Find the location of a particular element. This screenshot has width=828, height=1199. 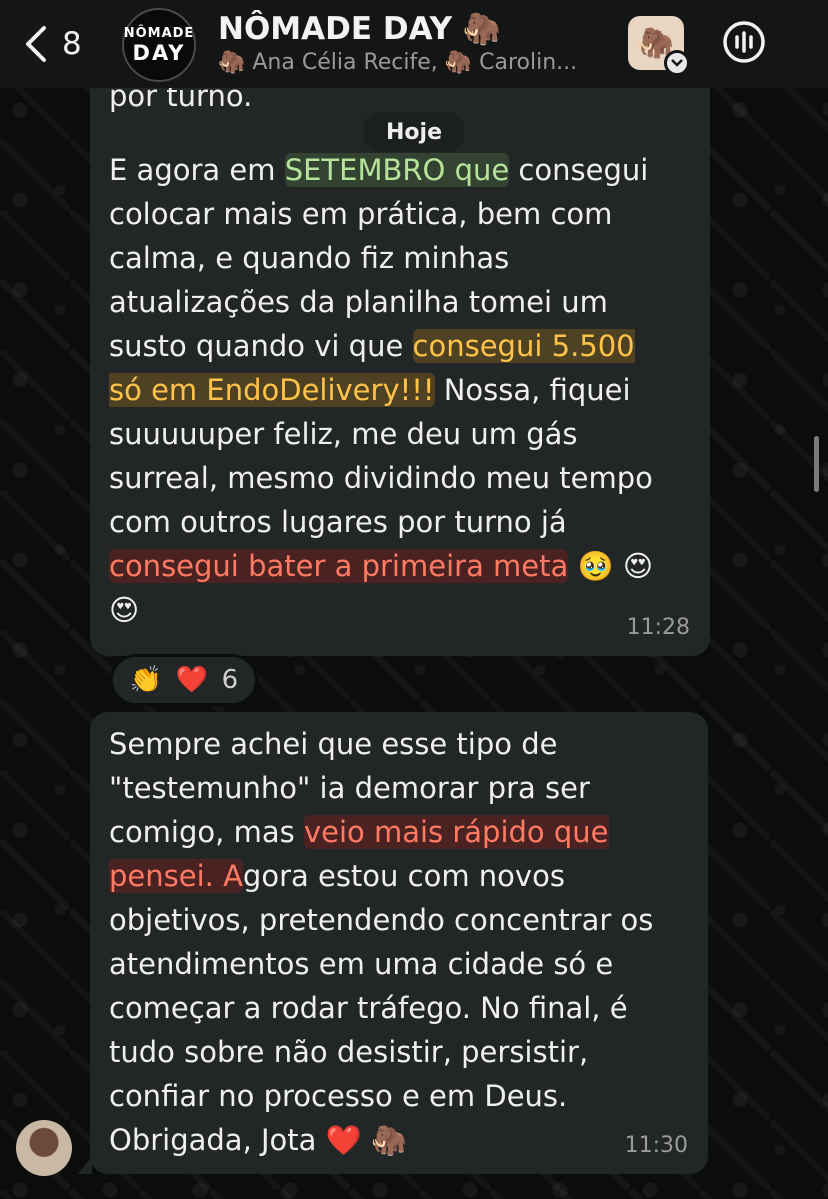

group-avatar: NÔMADE DAY is located at coordinates (159, 45).